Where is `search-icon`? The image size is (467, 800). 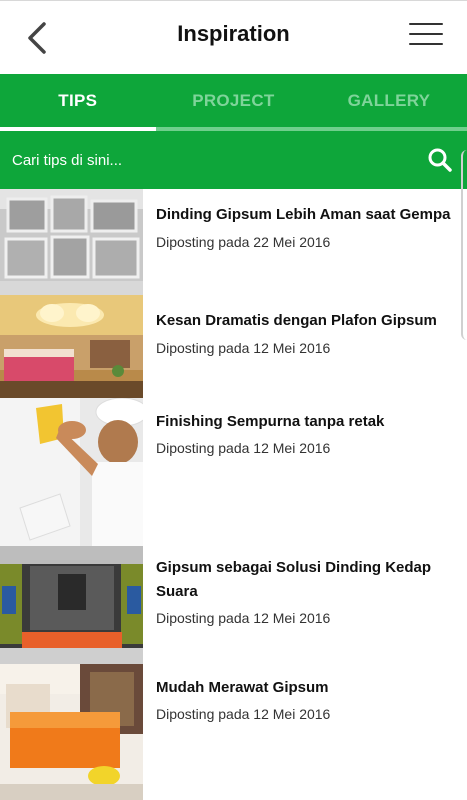
search-icon is located at coordinates (440, 160).